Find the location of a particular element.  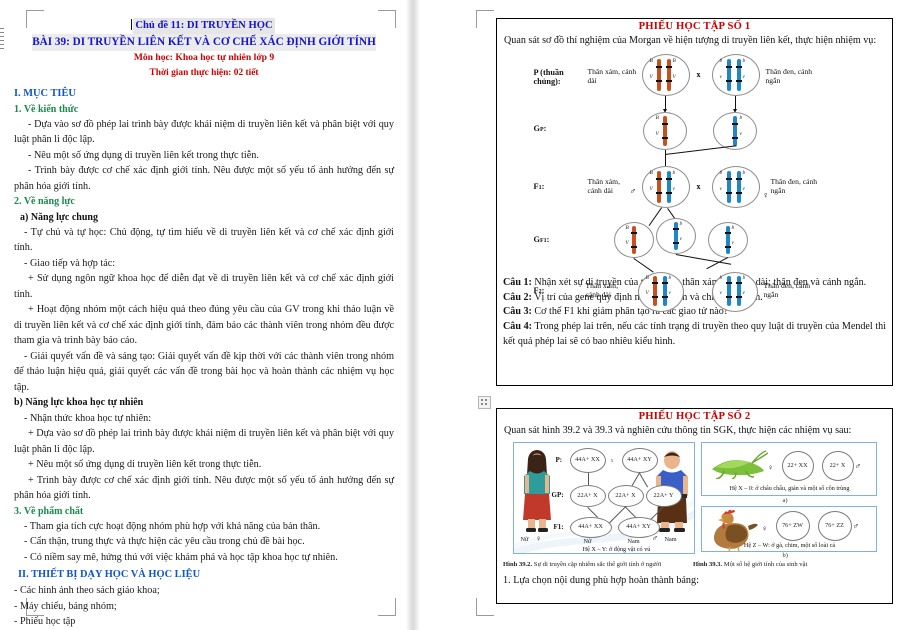

fig393b-cell-female: 76+ ZW is located at coordinates (792, 526).